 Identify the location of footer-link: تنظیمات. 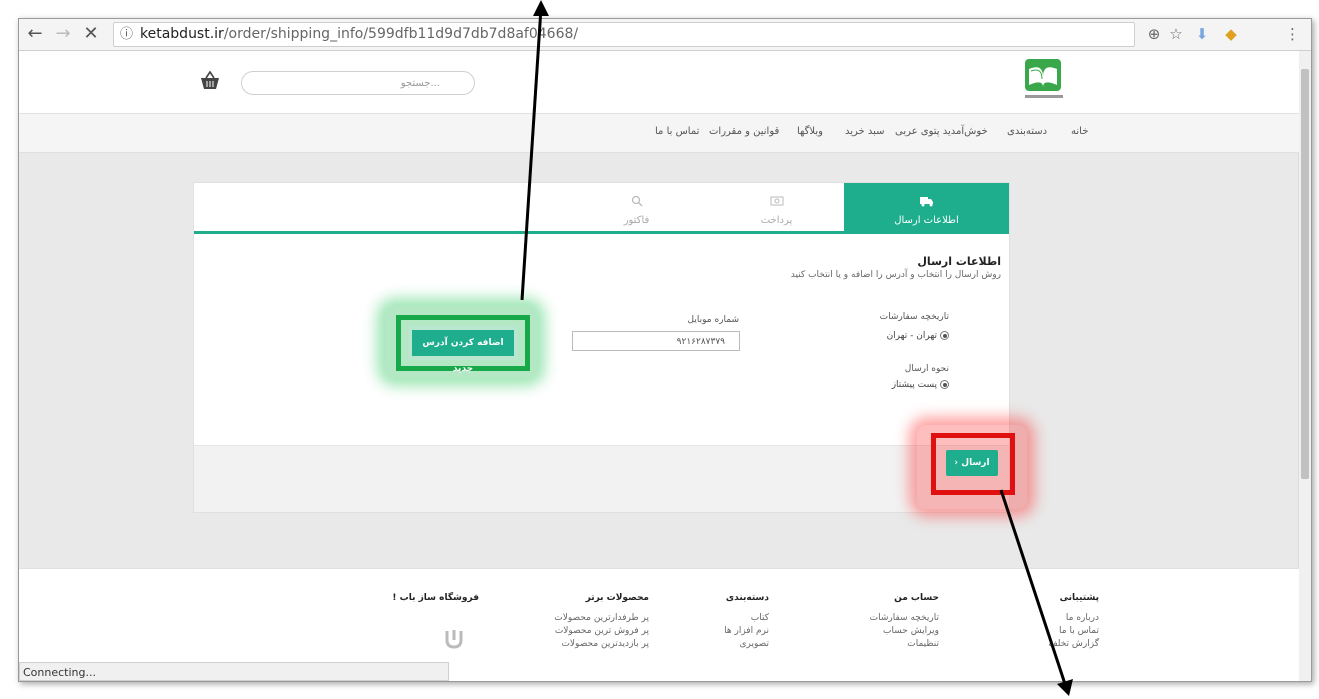
(889, 644).